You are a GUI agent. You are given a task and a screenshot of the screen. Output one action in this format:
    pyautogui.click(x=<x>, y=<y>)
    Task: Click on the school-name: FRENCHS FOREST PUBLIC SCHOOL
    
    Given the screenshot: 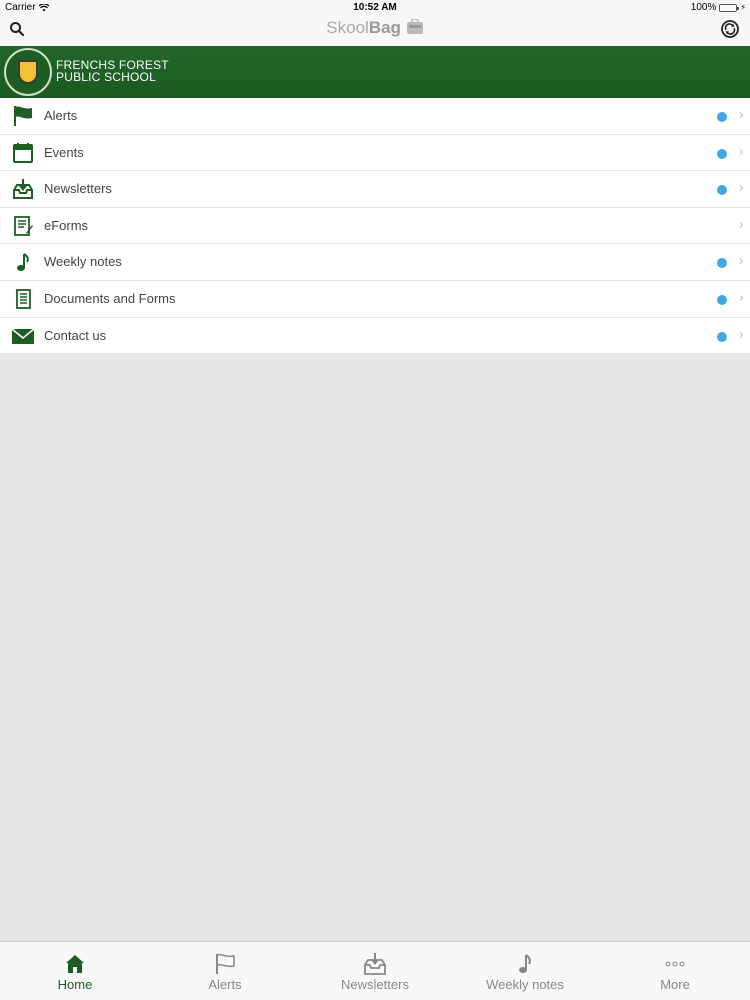 What is the action you would take?
    pyautogui.click(x=112, y=71)
    